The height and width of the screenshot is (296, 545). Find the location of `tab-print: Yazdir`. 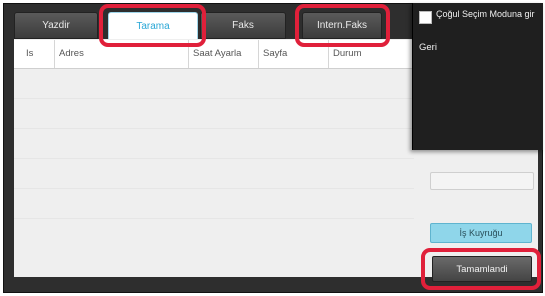

tab-print: Yazdir is located at coordinates (56, 25).